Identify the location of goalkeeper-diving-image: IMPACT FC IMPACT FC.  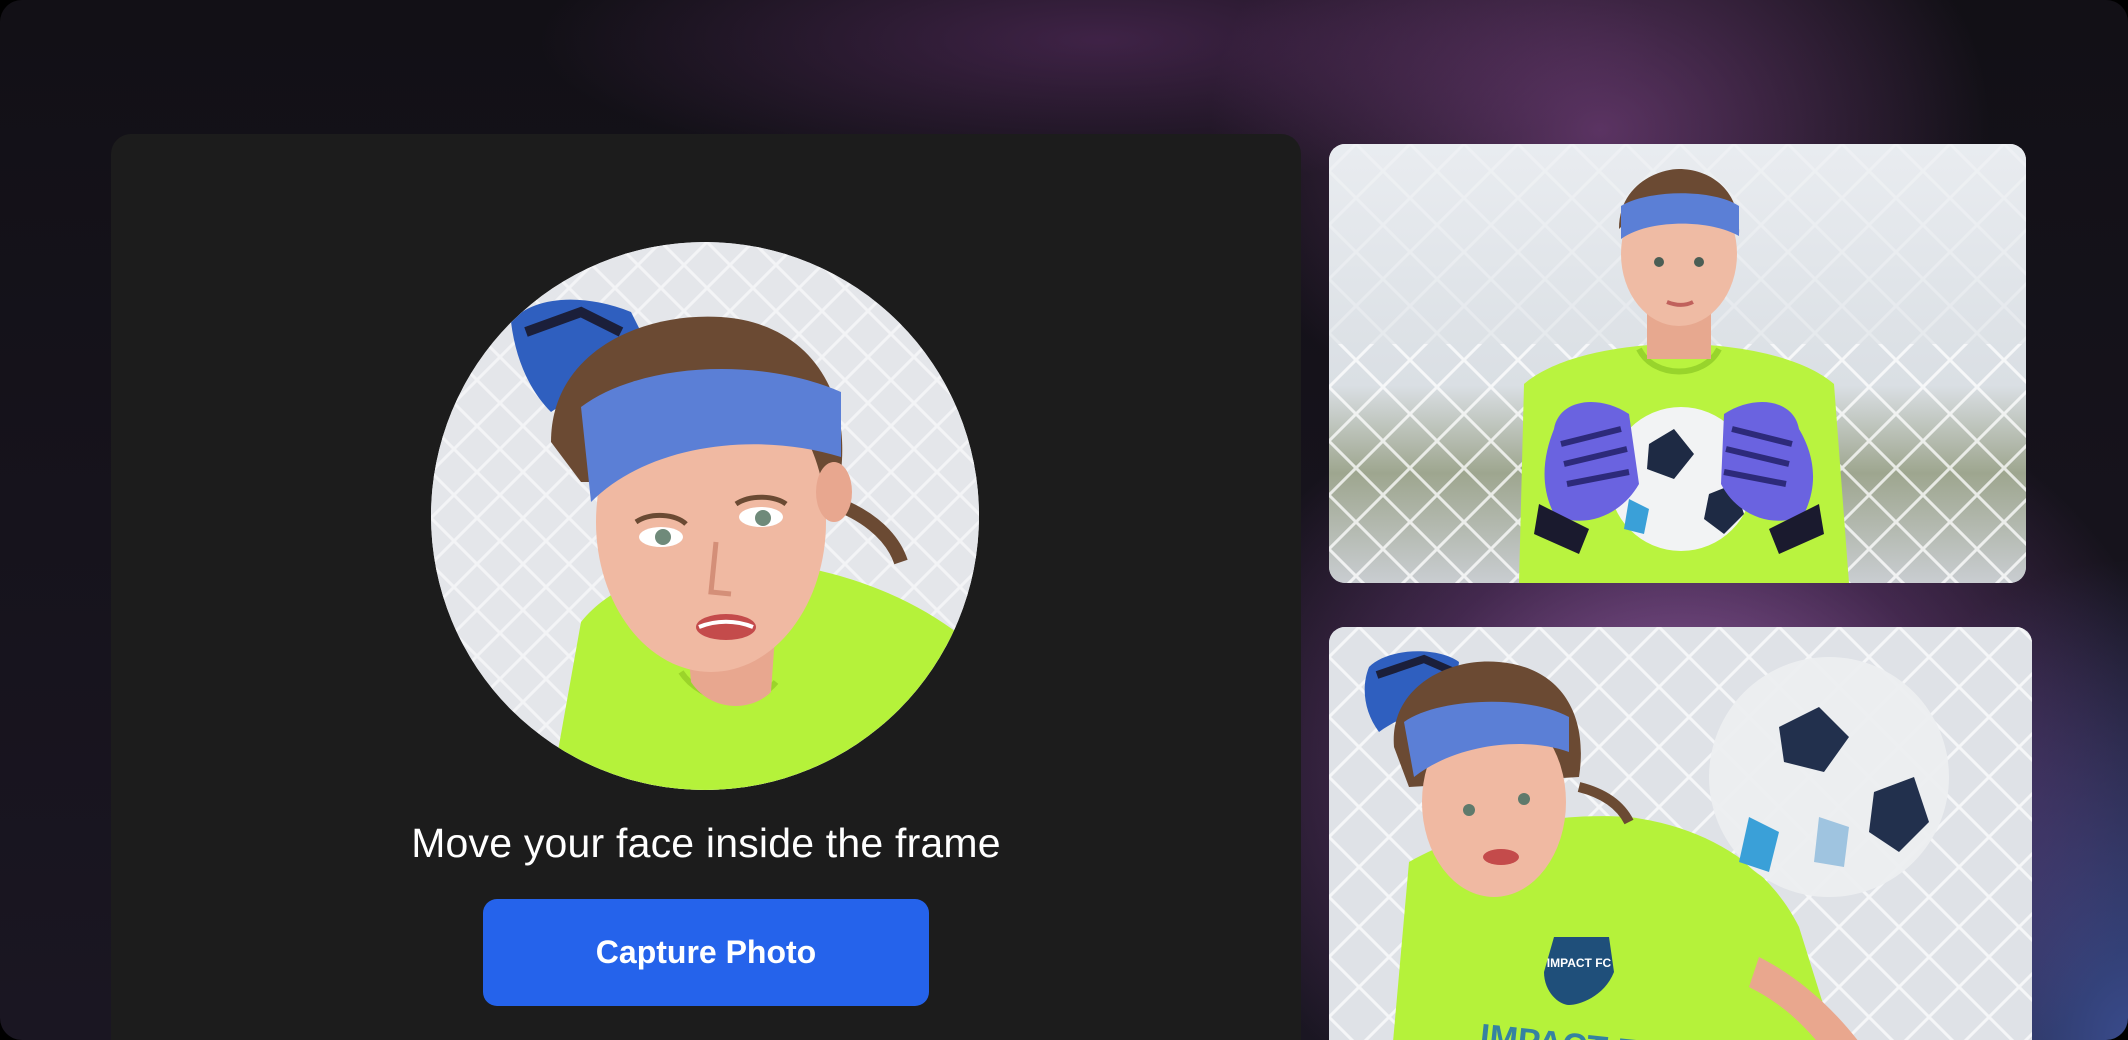
(1680, 833).